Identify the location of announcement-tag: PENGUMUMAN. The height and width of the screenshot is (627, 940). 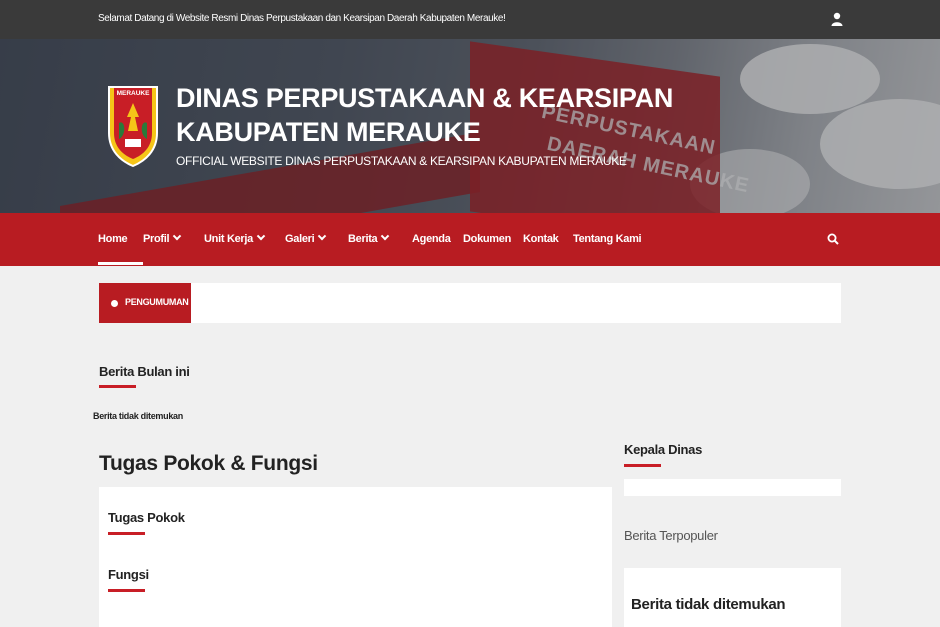
(145, 303).